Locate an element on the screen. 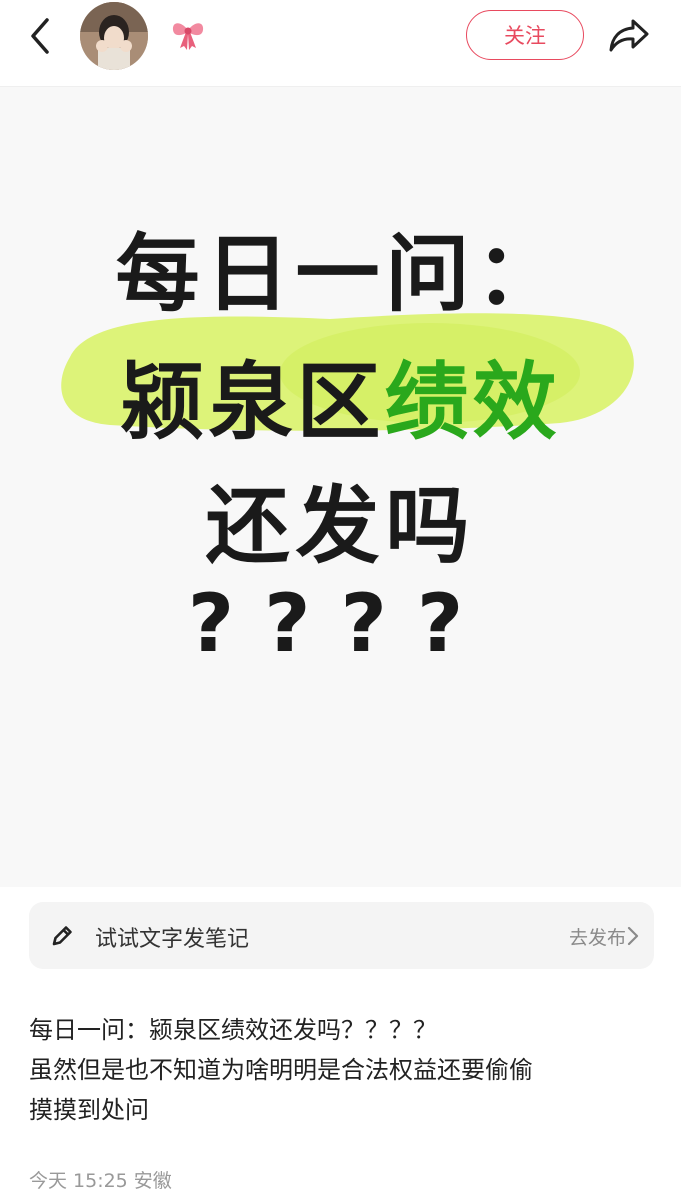 This screenshot has width=681, height=1200. avatar is located at coordinates (114, 36).